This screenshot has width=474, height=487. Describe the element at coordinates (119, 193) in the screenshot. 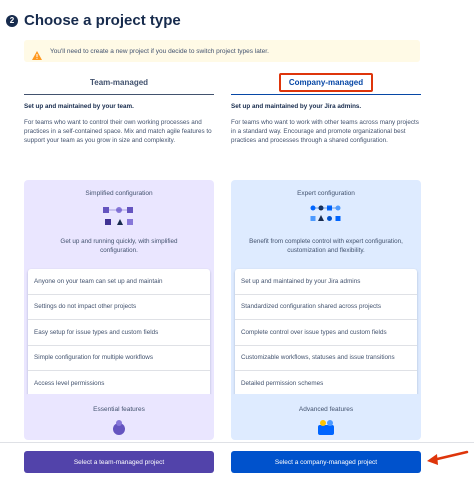

I see `team-card-title: Simplified configuration` at that location.